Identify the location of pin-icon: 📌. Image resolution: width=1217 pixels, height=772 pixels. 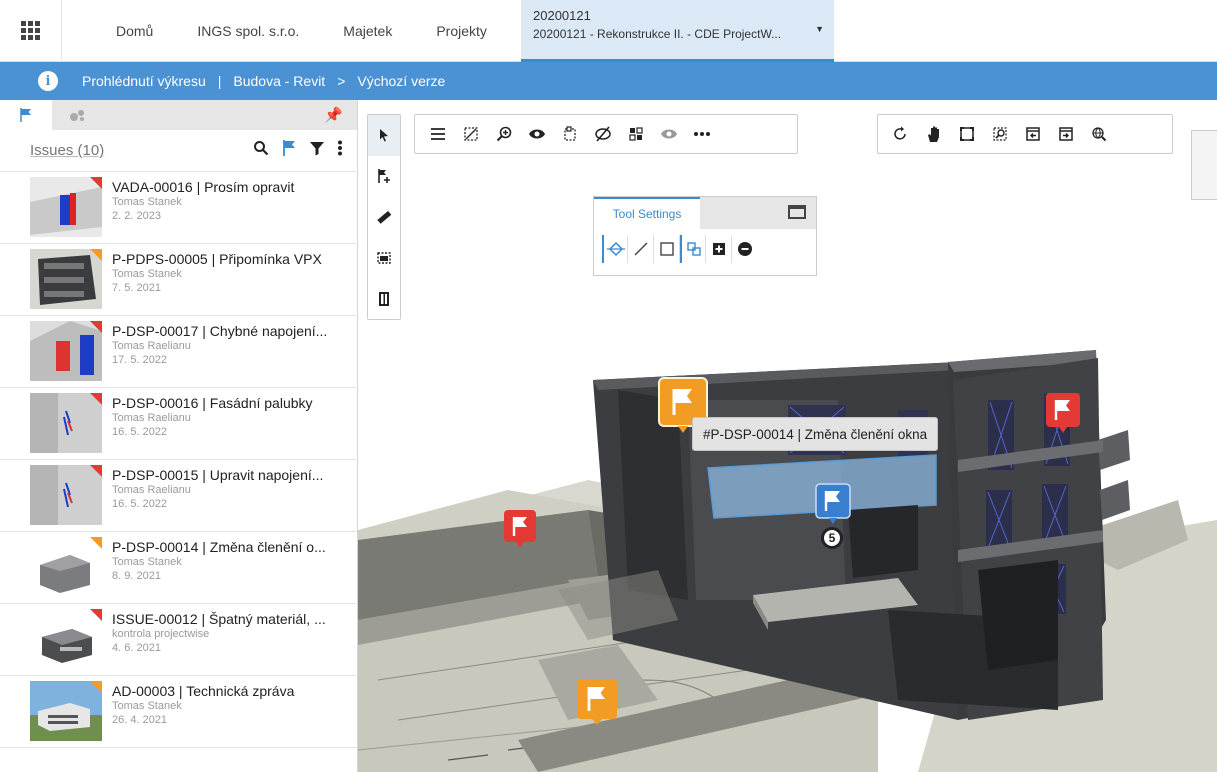
(333, 115).